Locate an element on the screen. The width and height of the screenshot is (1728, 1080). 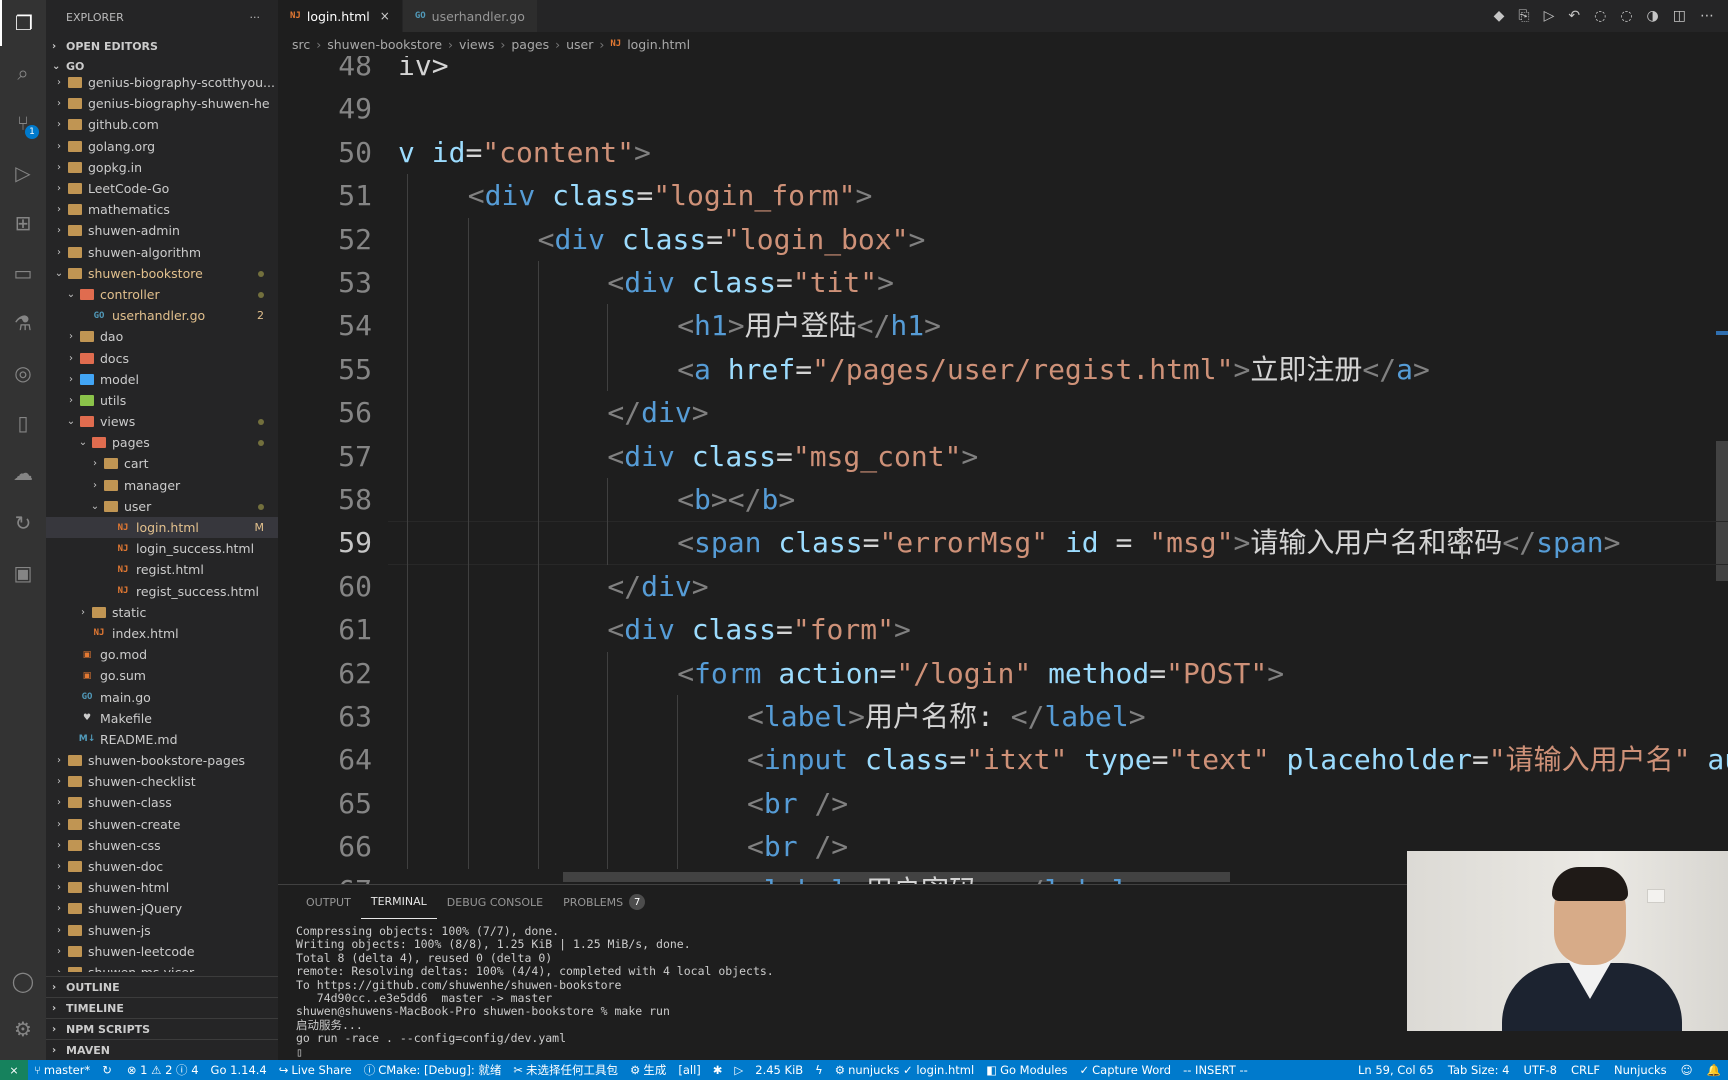
status-item: Go 1.14.4 is located at coordinates (239, 1070).